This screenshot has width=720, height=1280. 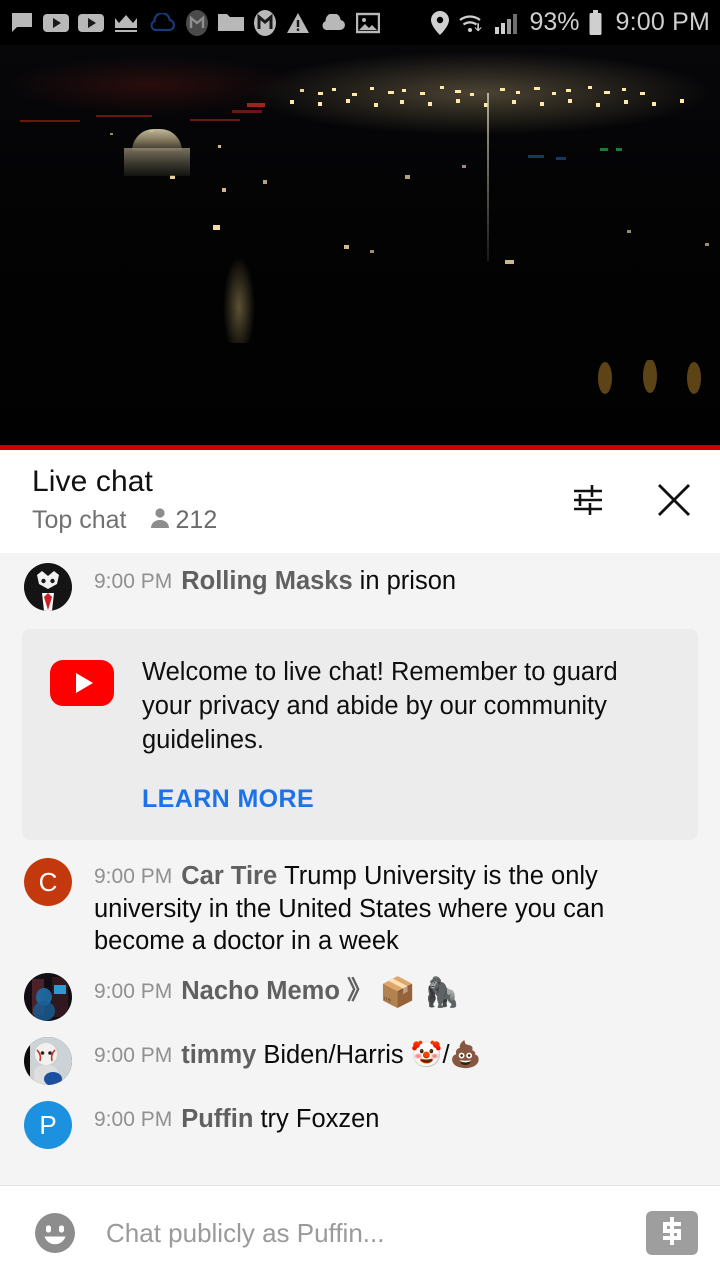 I want to click on avatar-initial: C, so click(x=48, y=881).